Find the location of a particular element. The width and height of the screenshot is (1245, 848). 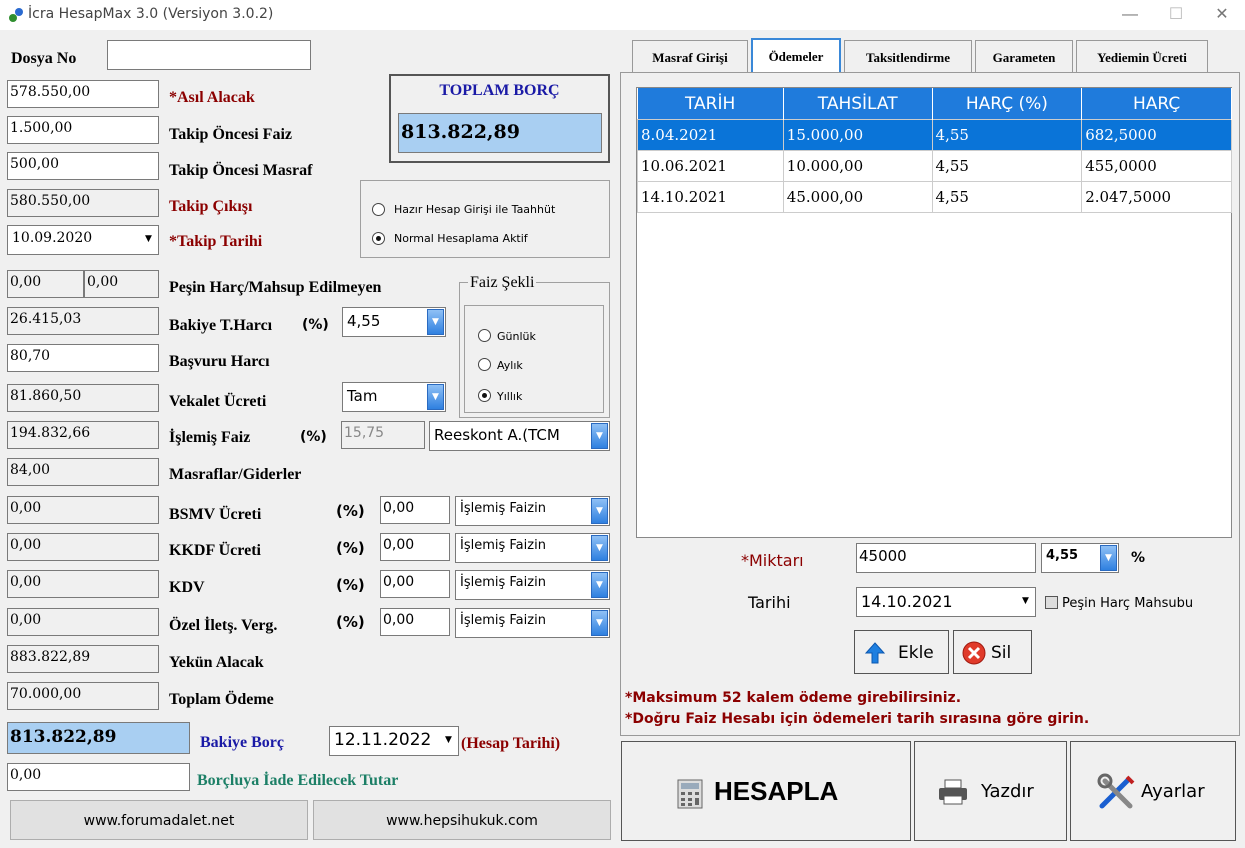

tab-yediemin-ucreti: Yediemin Ücreti is located at coordinates (1142, 56).